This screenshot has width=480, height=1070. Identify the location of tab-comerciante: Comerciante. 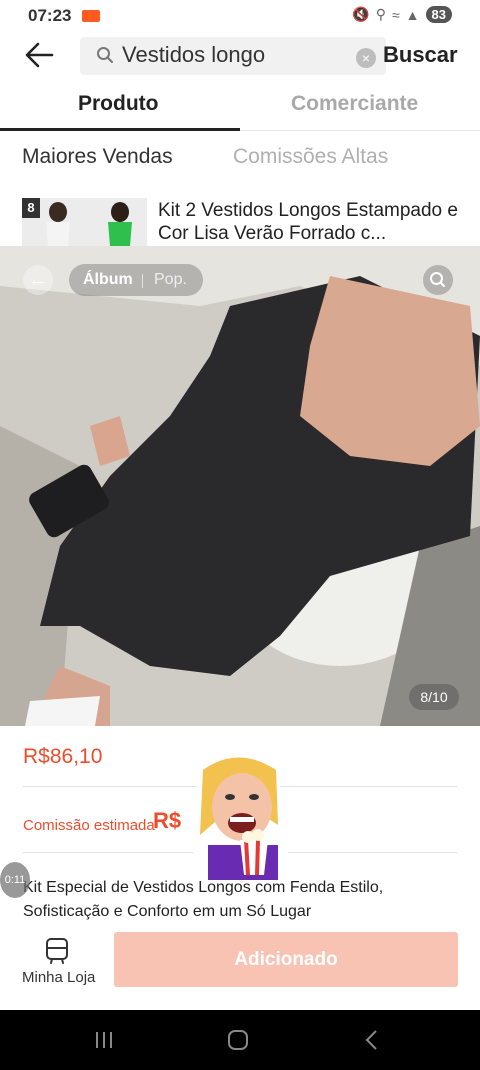
(354, 104).